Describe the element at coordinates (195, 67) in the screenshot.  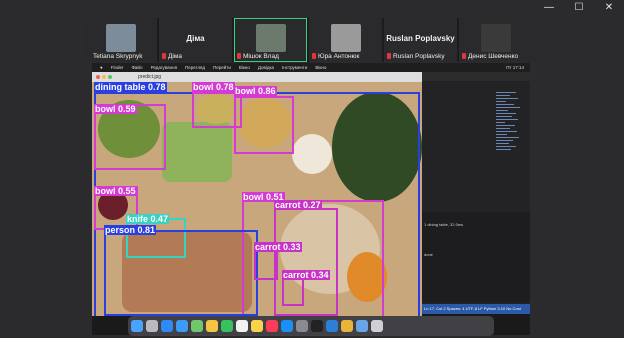
I see `menu-item: Перегляд` at that location.